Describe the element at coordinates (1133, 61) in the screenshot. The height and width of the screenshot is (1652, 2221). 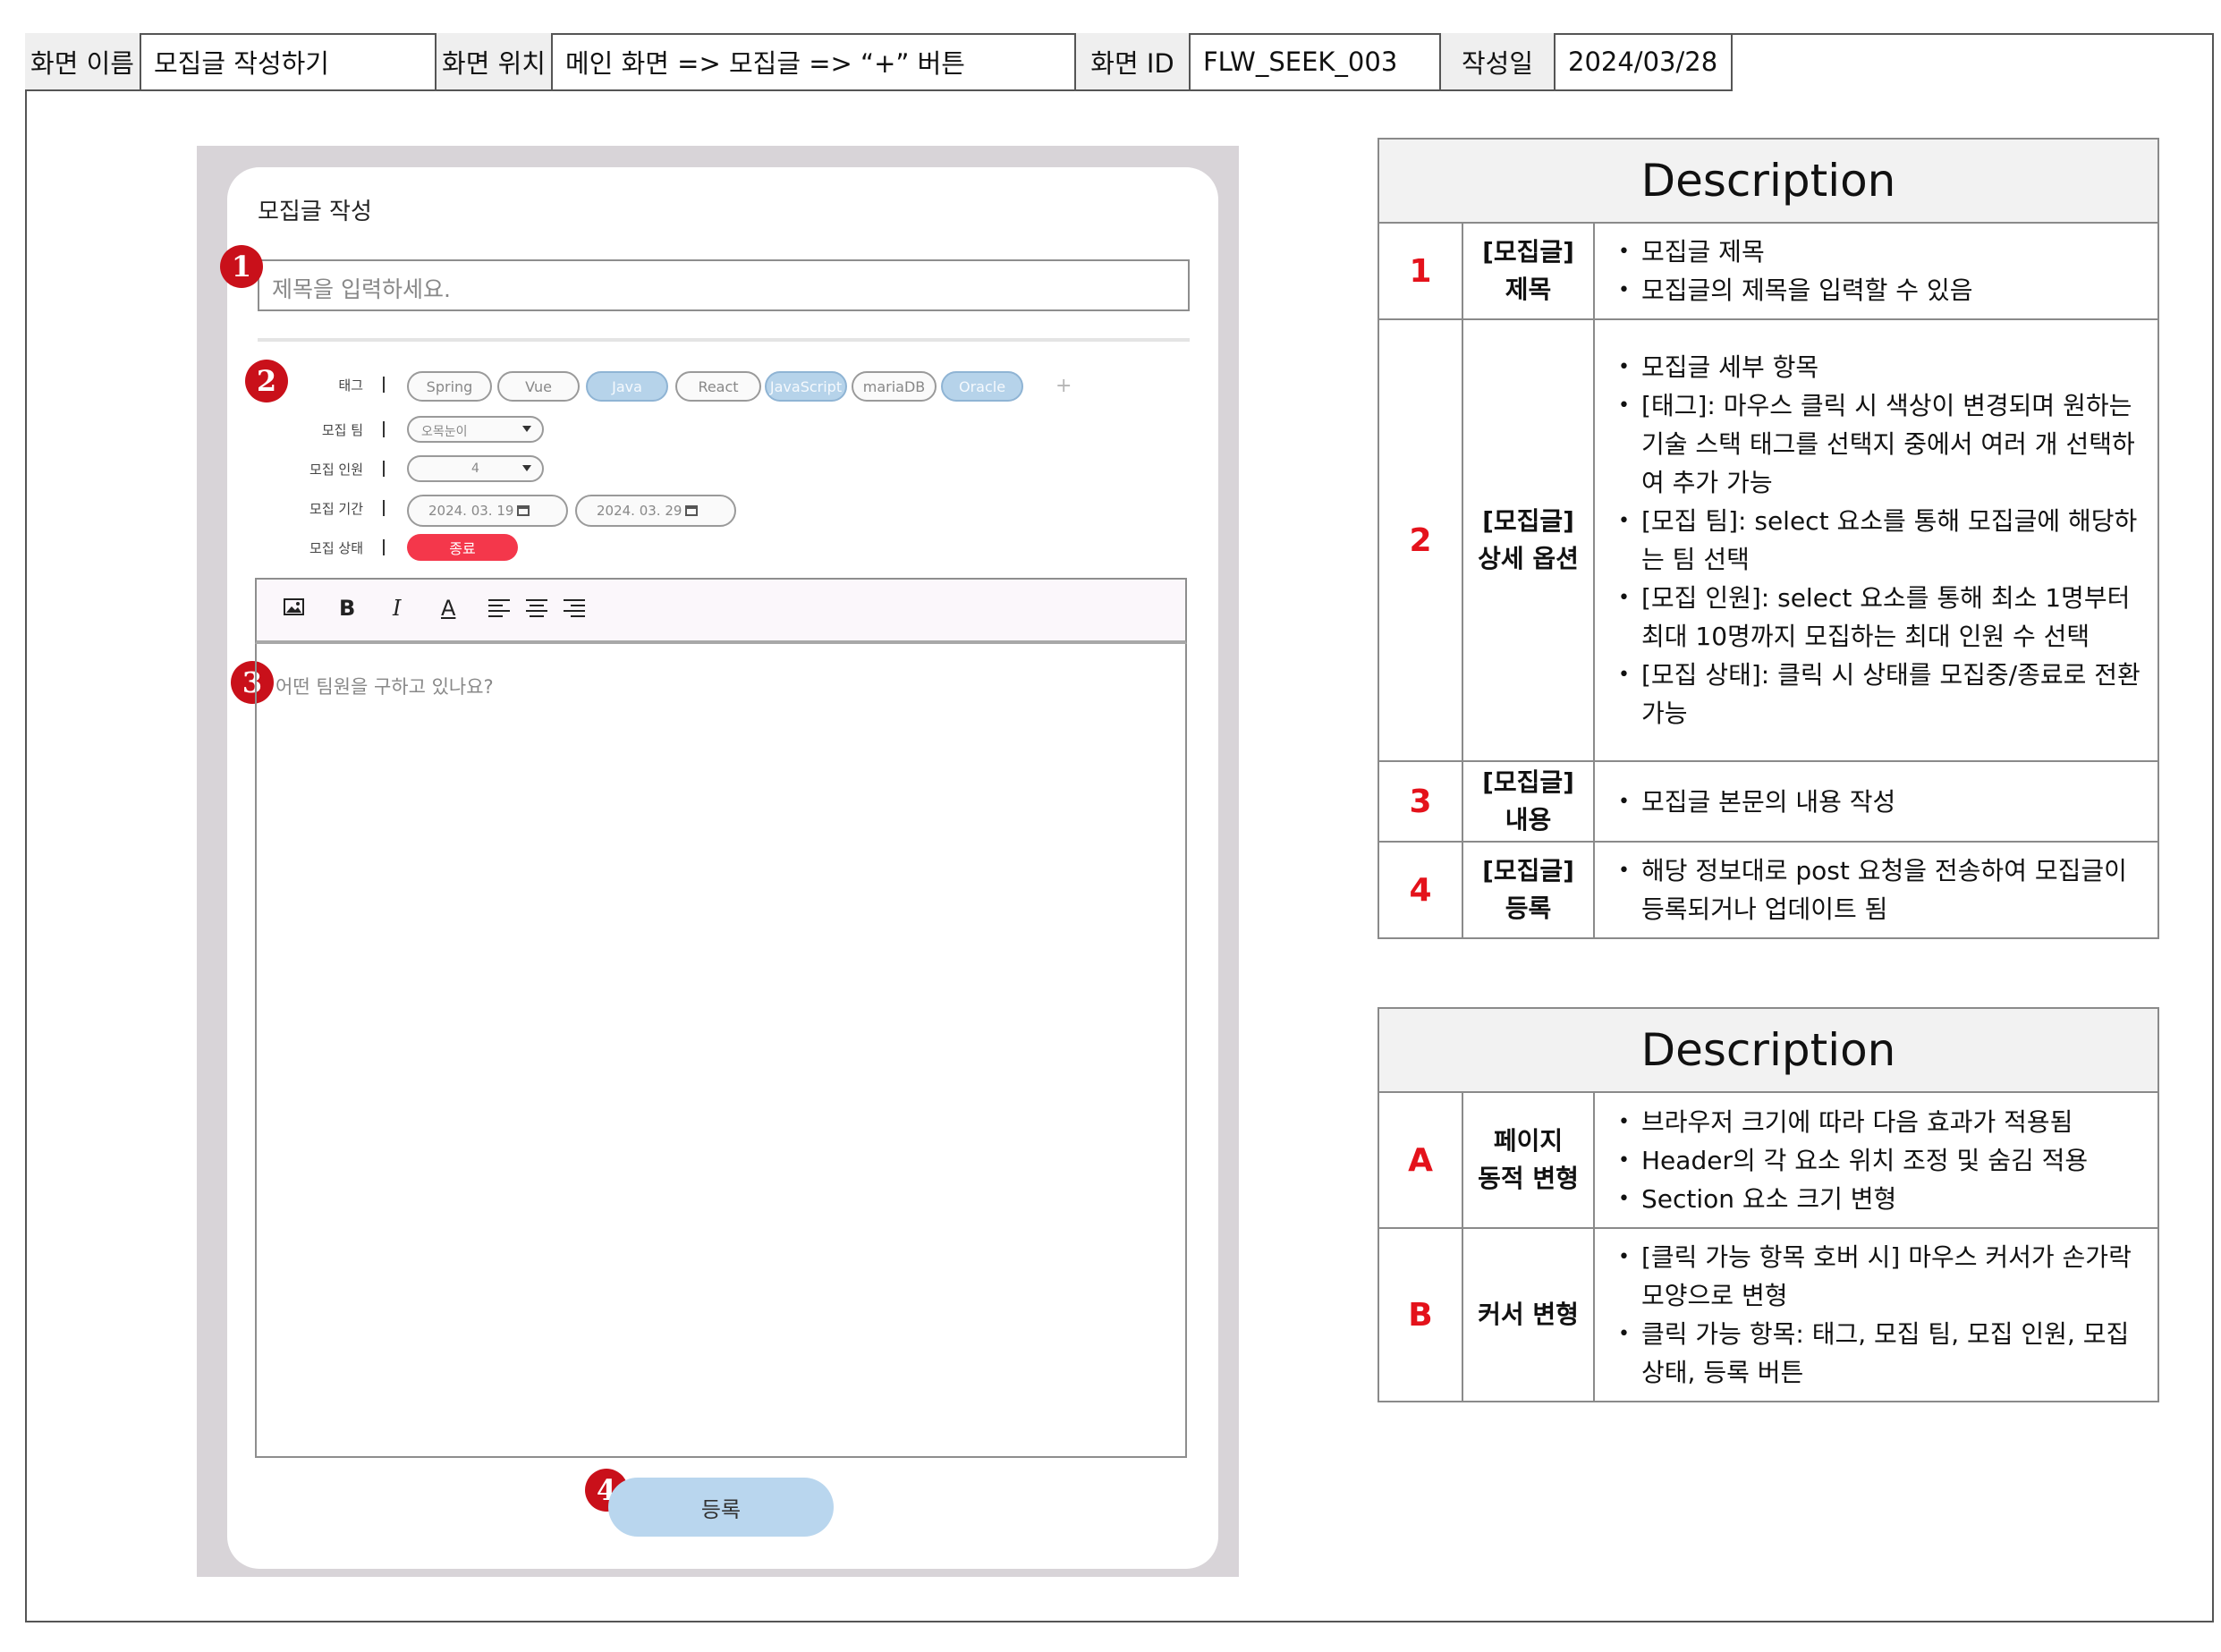
I see `screen-id-label: 화면 ID` at that location.